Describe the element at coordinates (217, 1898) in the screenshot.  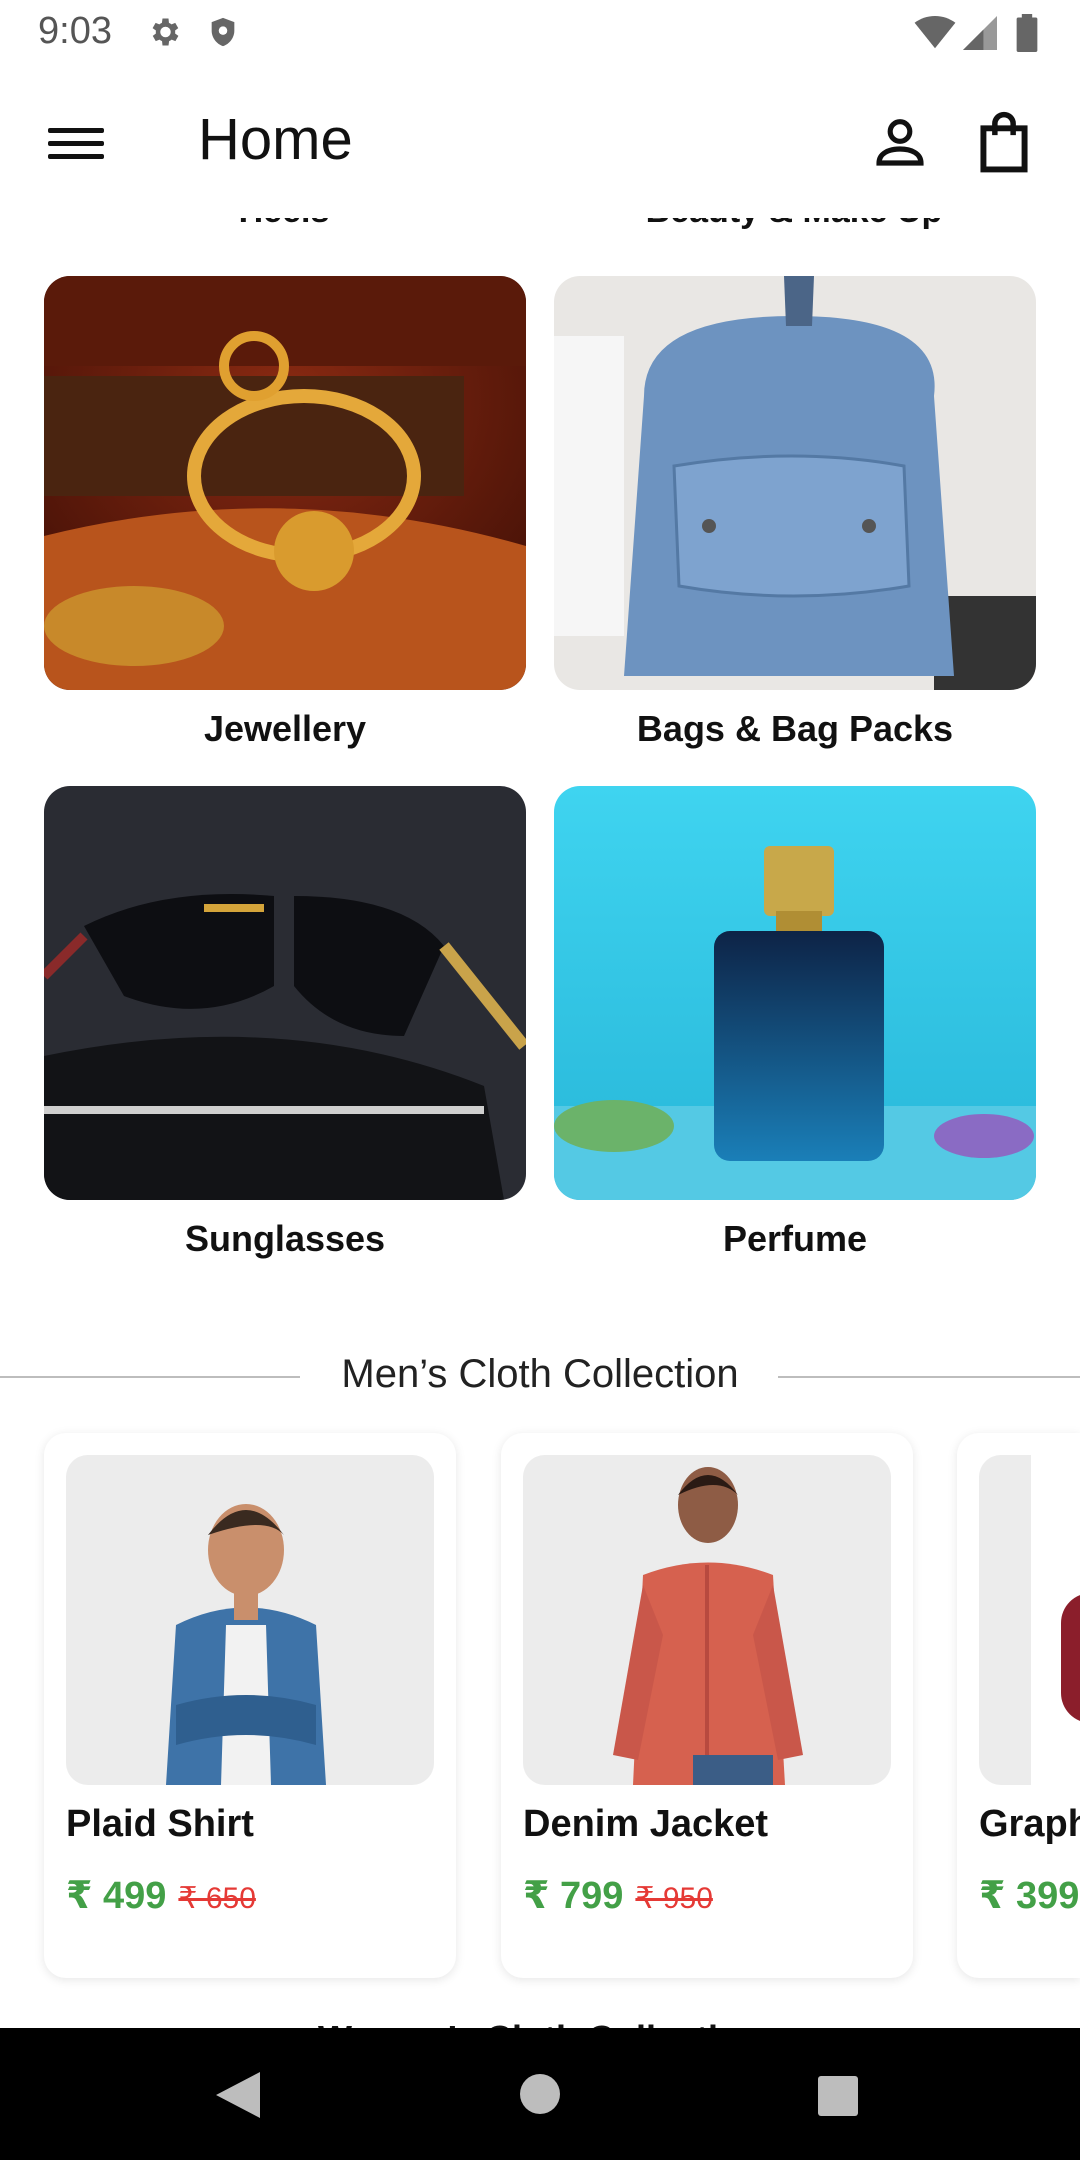
I see `product-old-price: ₹ 650` at that location.